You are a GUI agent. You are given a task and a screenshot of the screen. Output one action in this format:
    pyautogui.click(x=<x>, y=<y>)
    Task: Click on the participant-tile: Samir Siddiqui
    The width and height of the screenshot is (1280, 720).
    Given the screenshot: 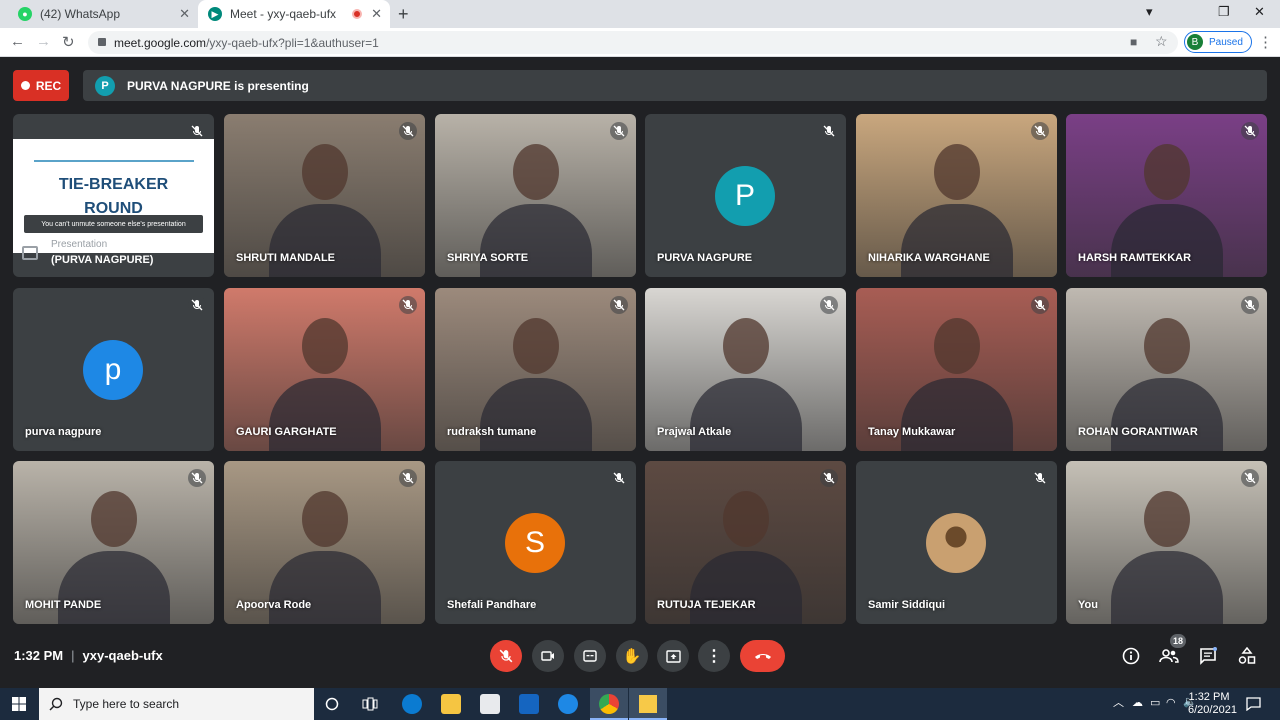 What is the action you would take?
    pyautogui.click(x=956, y=542)
    